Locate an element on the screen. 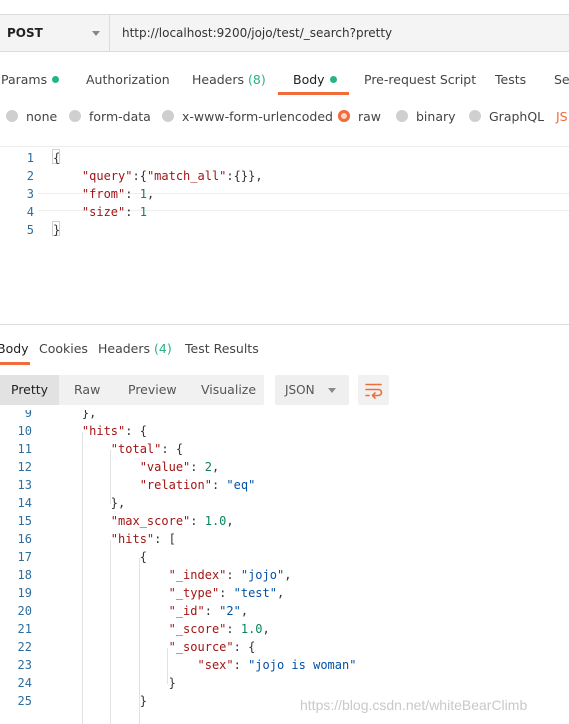 Image resolution: width=569 pixels, height=724 pixels. tab-headers-count: (8) is located at coordinates (257, 79).